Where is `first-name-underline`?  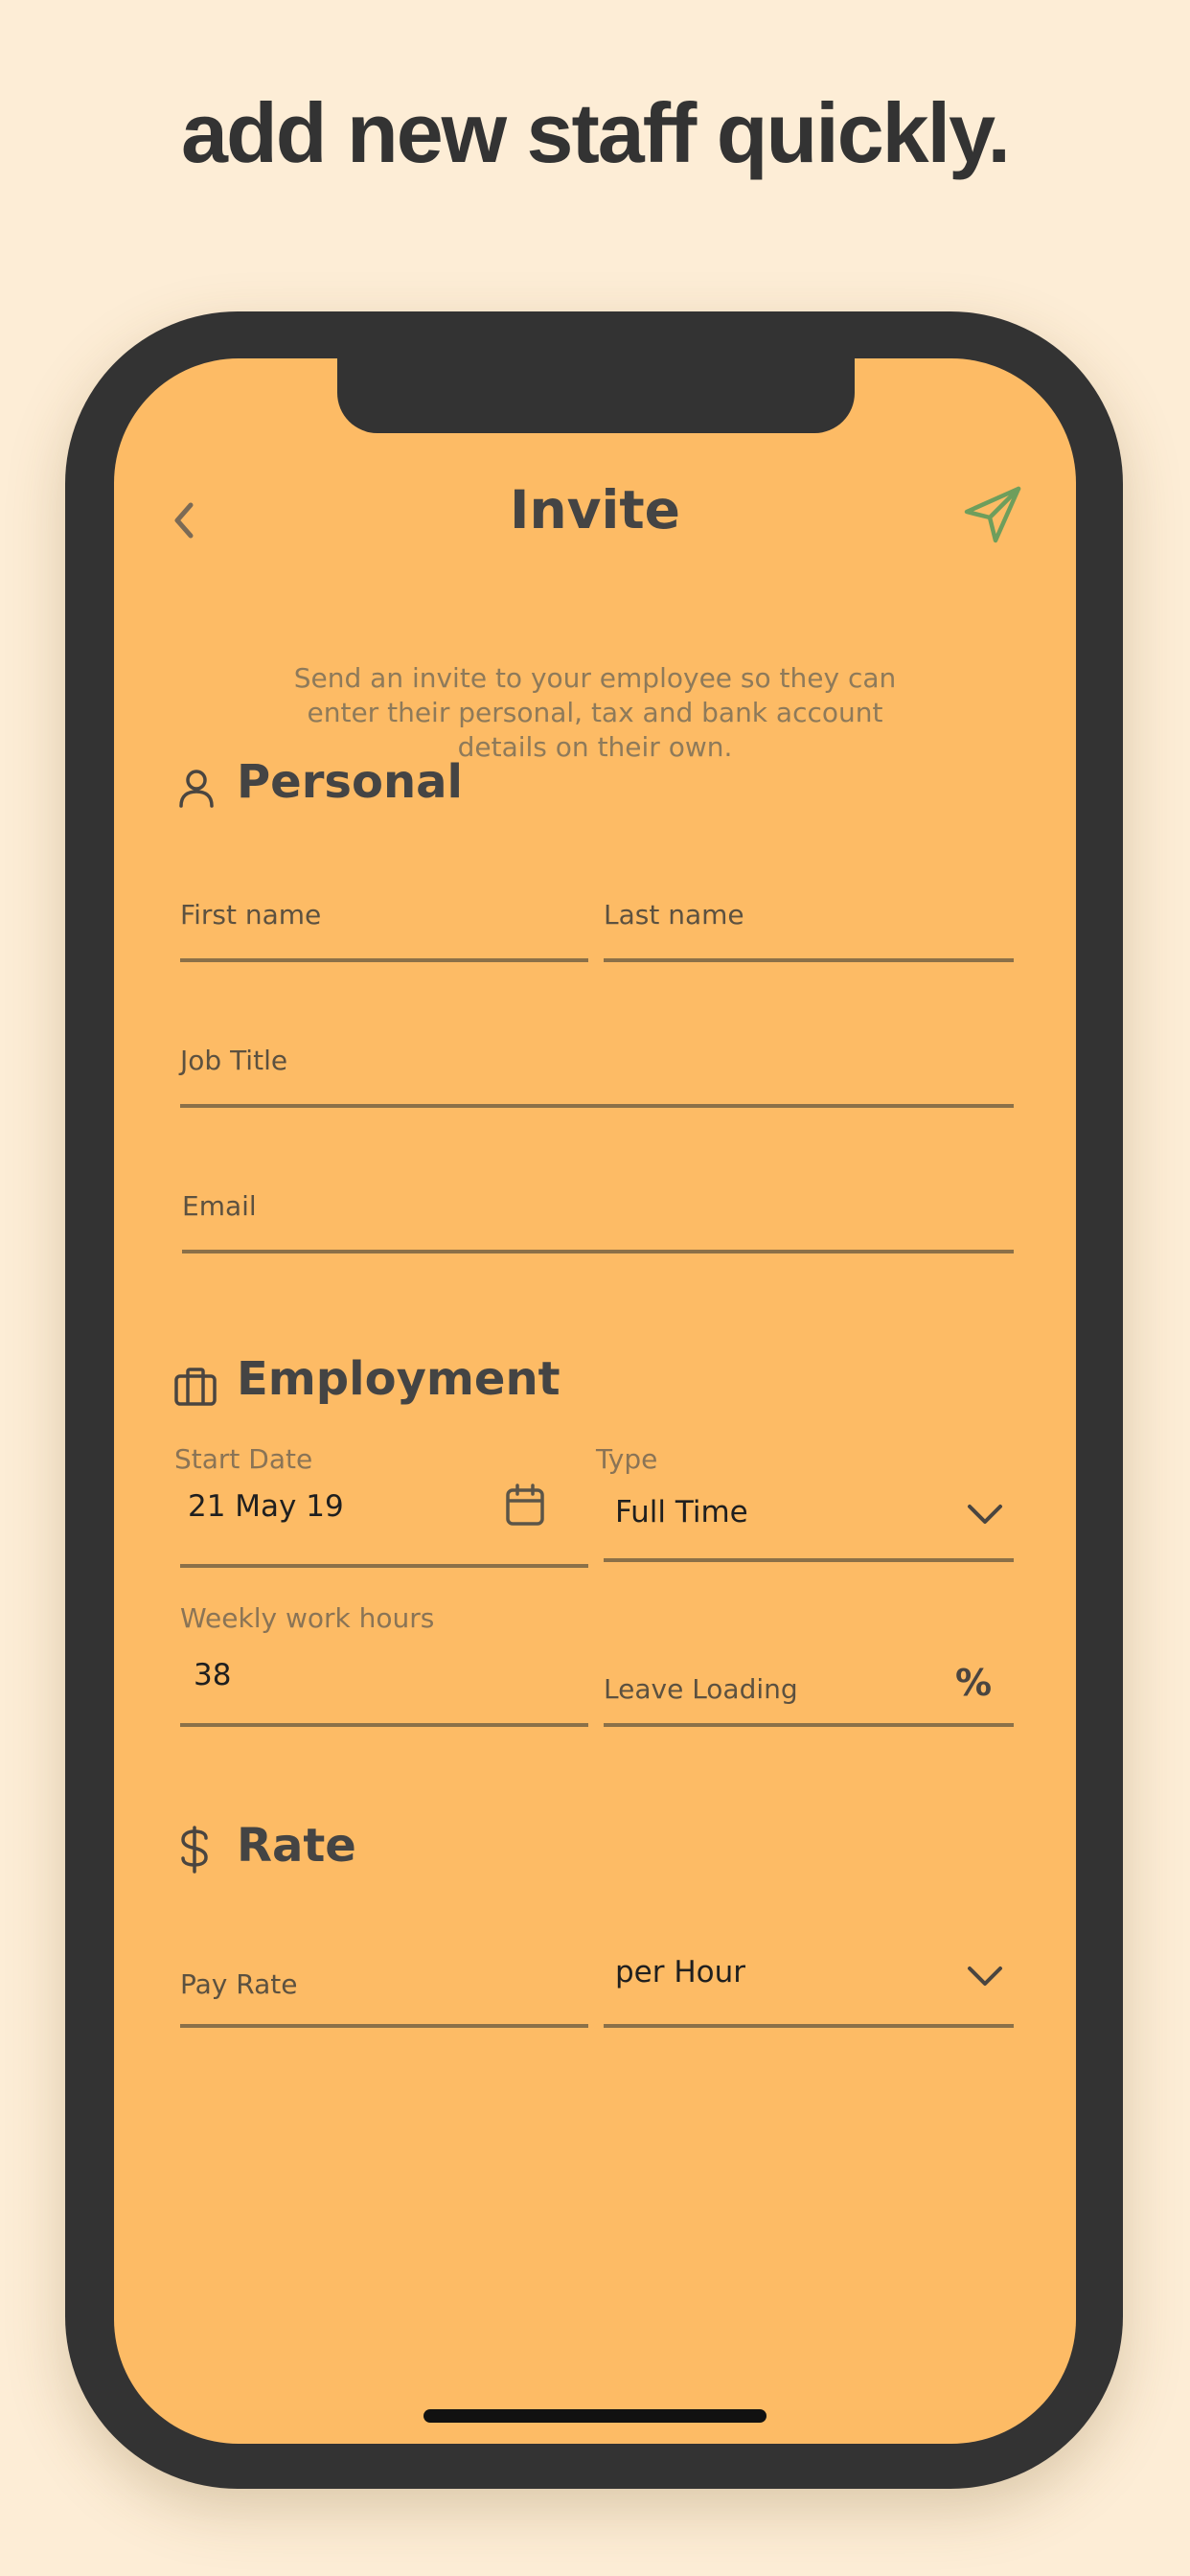
first-name-underline is located at coordinates (384, 960).